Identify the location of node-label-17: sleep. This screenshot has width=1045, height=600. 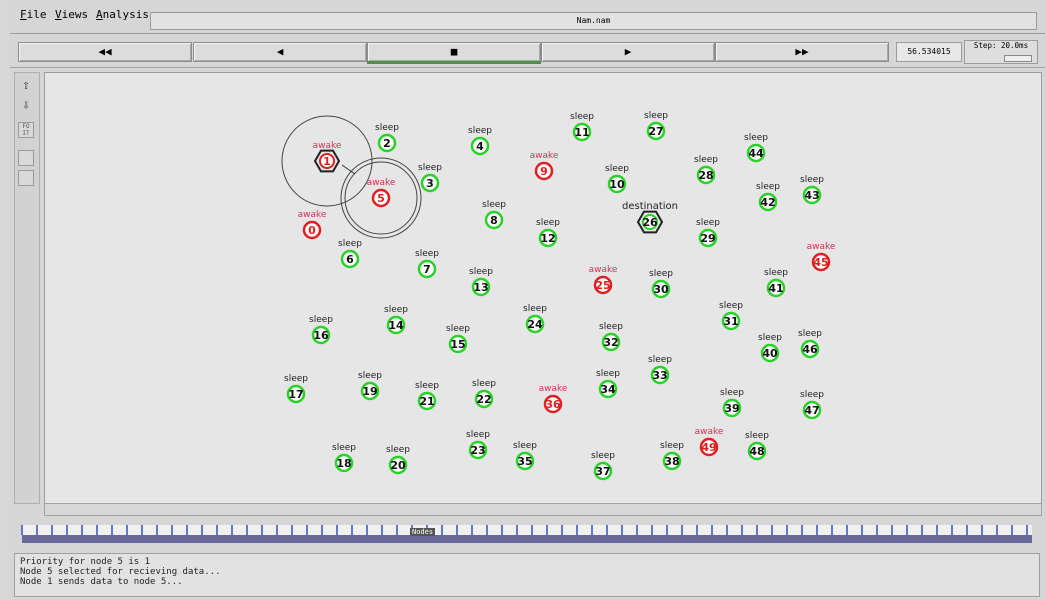
(296, 379).